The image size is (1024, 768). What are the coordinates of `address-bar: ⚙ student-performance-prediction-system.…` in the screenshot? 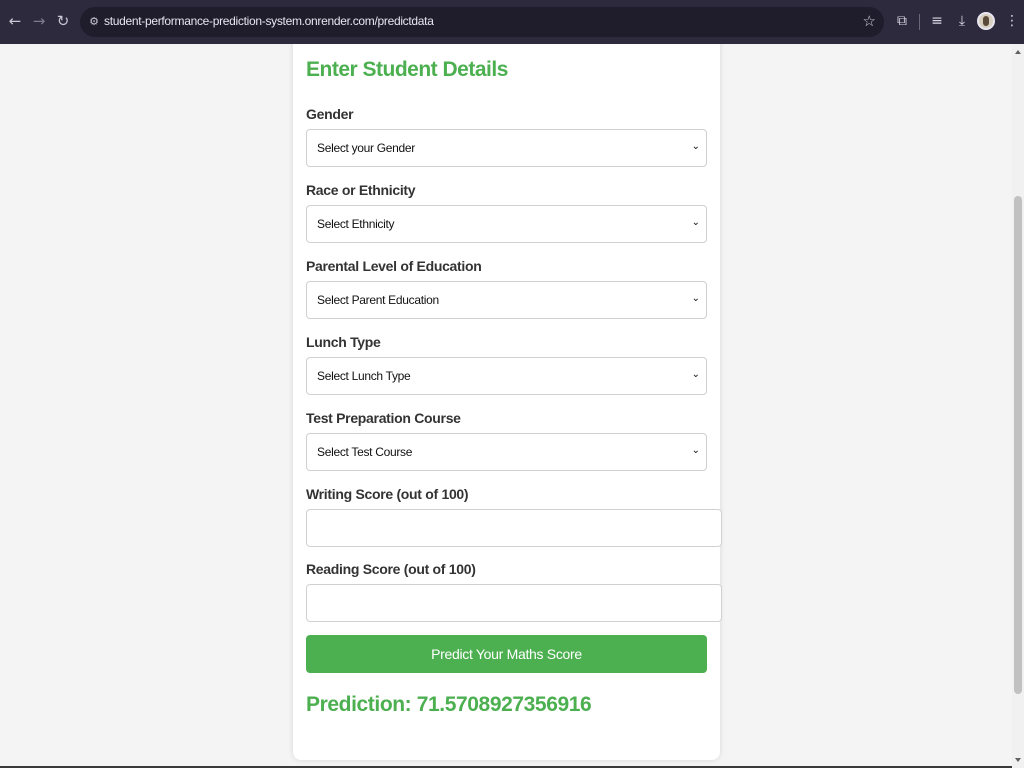 It's located at (482, 22).